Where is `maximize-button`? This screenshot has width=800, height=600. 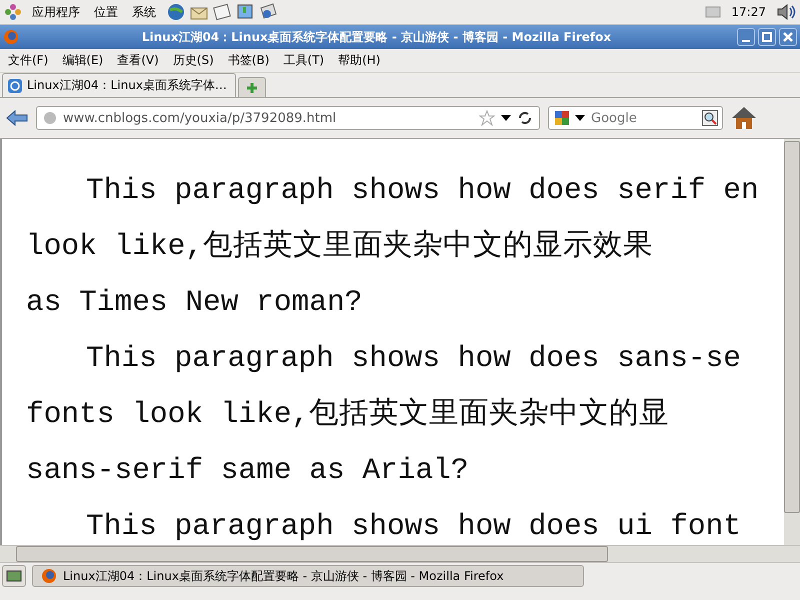
maximize-button is located at coordinates (767, 37).